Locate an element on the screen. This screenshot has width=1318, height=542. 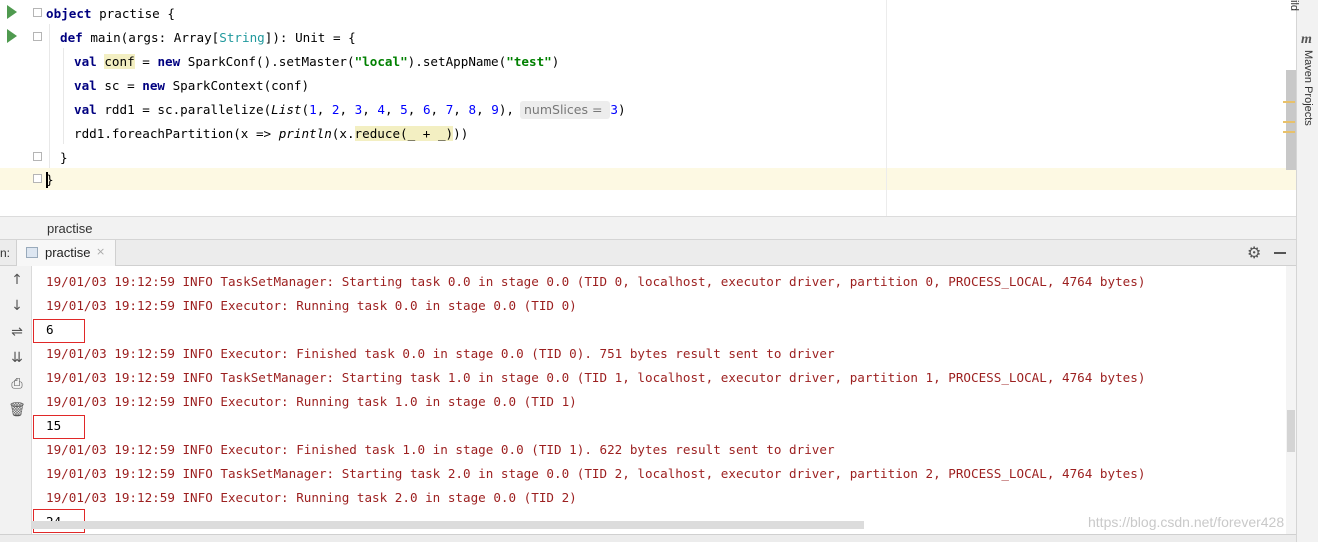
num-literal: 8 is located at coordinates (472, 109).